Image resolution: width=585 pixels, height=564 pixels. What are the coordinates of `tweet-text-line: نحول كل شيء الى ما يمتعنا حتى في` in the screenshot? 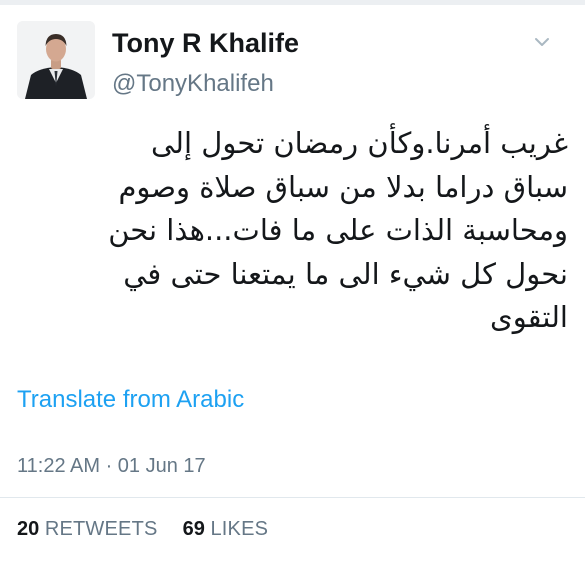 It's located at (345, 273).